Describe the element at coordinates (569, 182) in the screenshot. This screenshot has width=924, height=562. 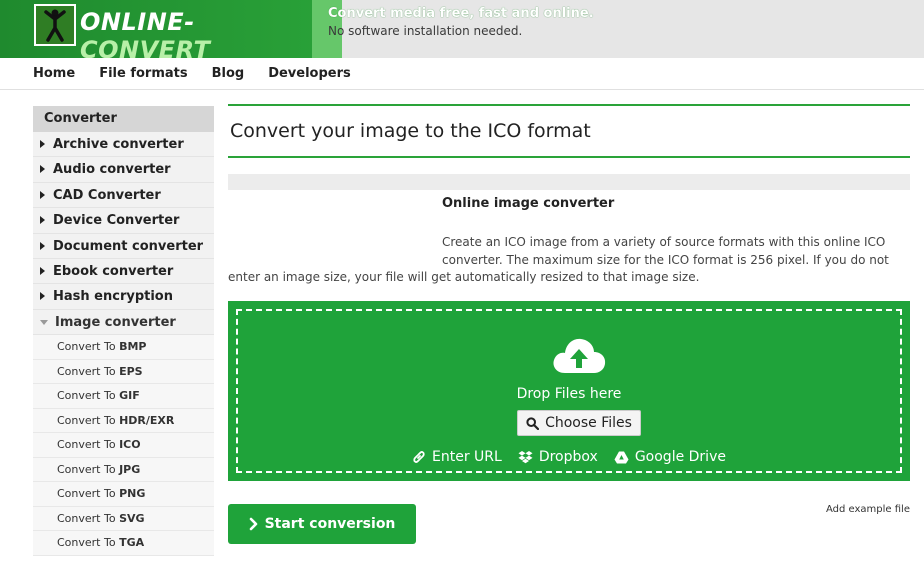
I see `grey-band` at that location.